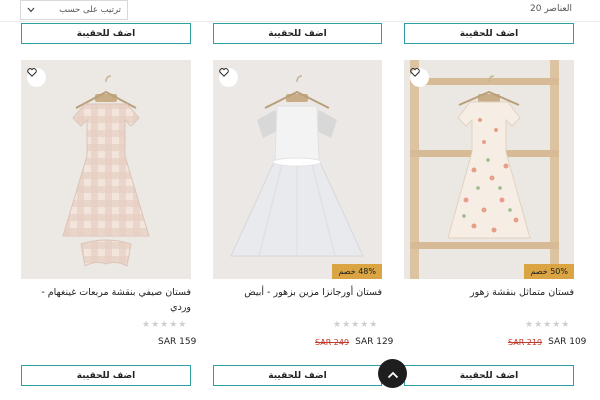 The image size is (600, 400). I want to click on chevron-up-icon, so click(393, 373).